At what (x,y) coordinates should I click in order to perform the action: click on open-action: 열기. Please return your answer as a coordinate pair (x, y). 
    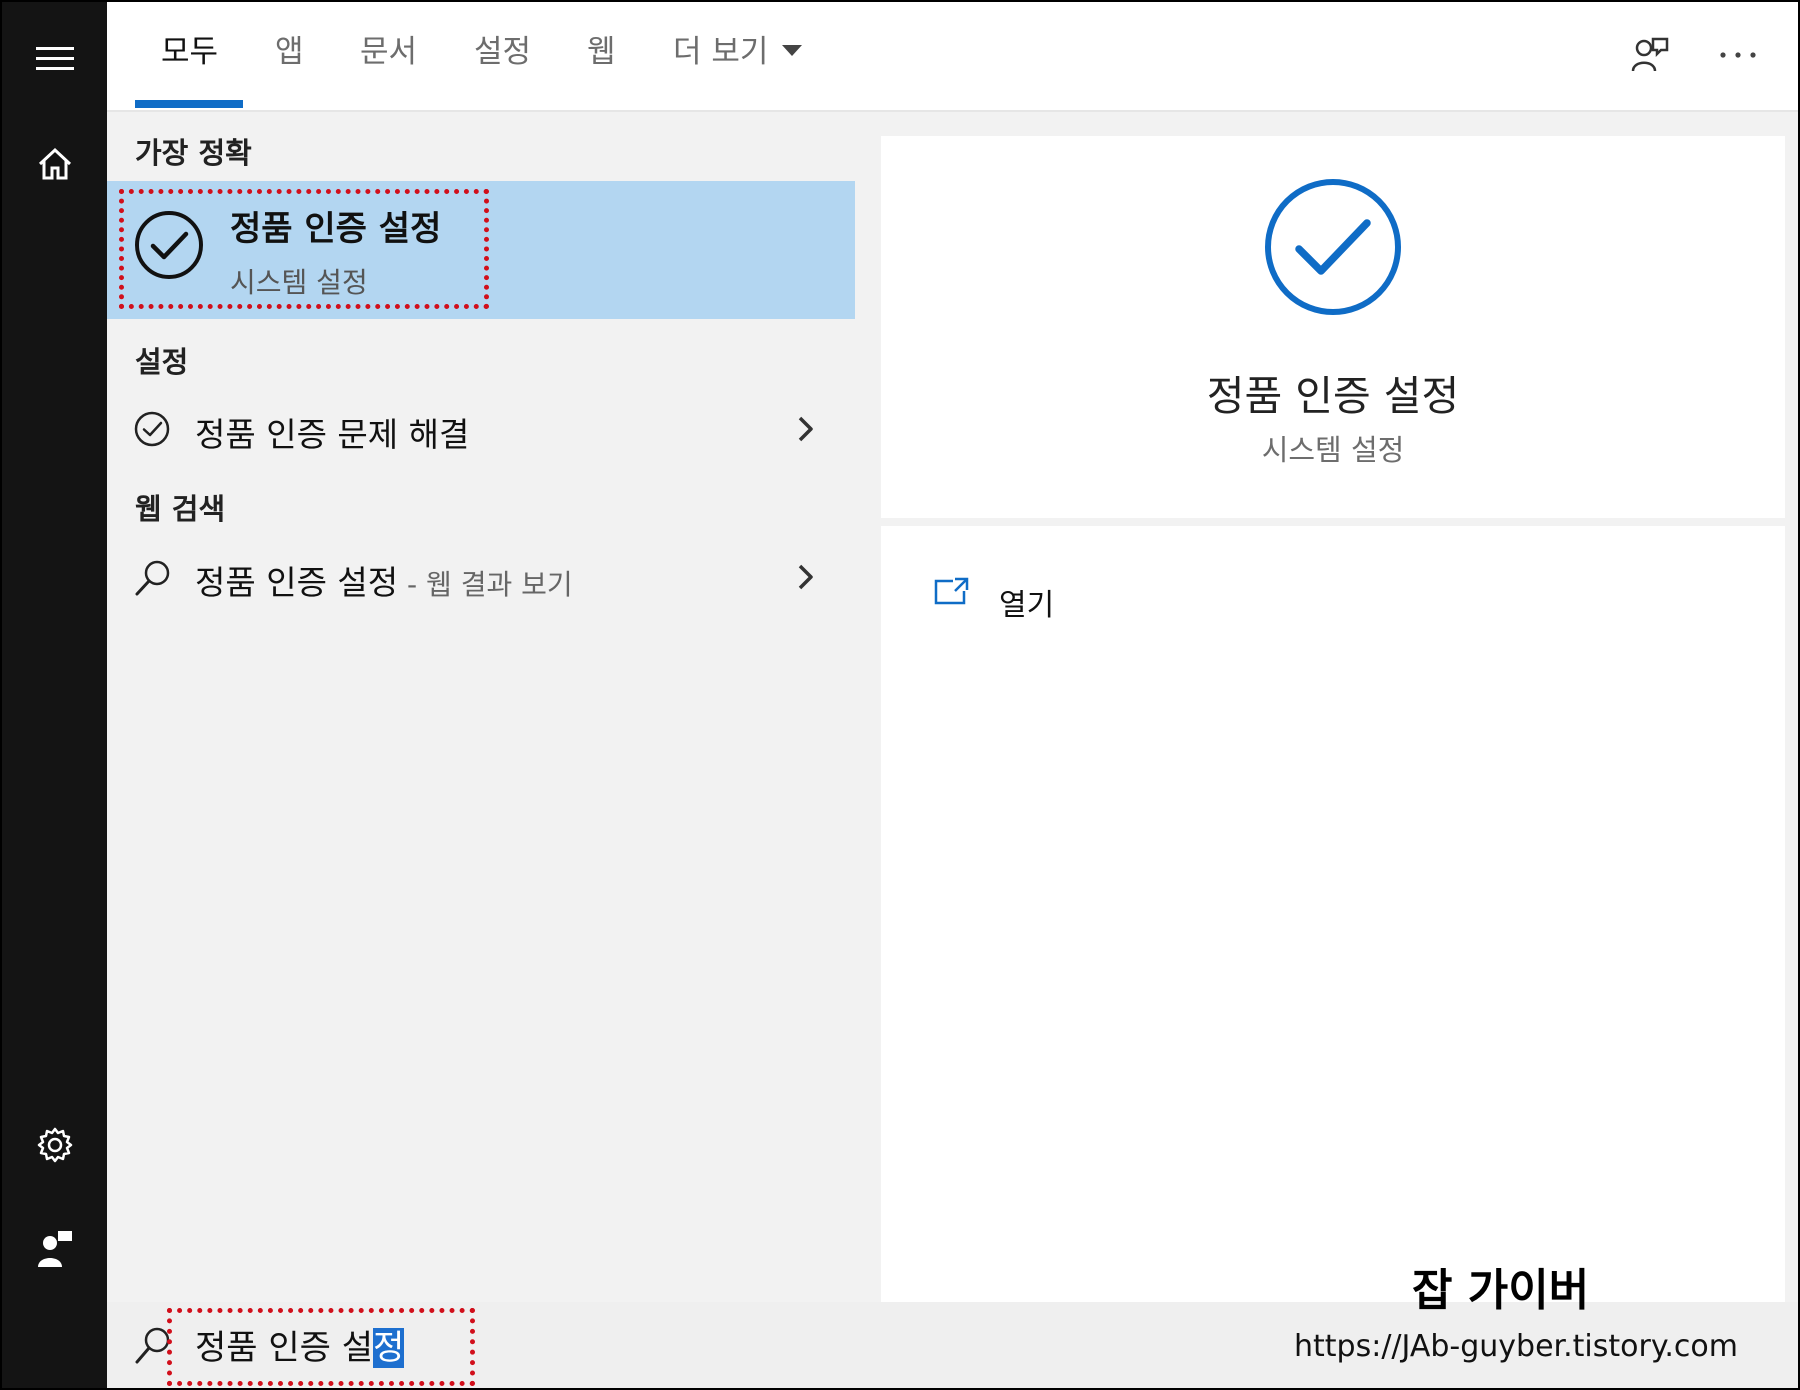
    Looking at the image, I should click on (1021, 601).